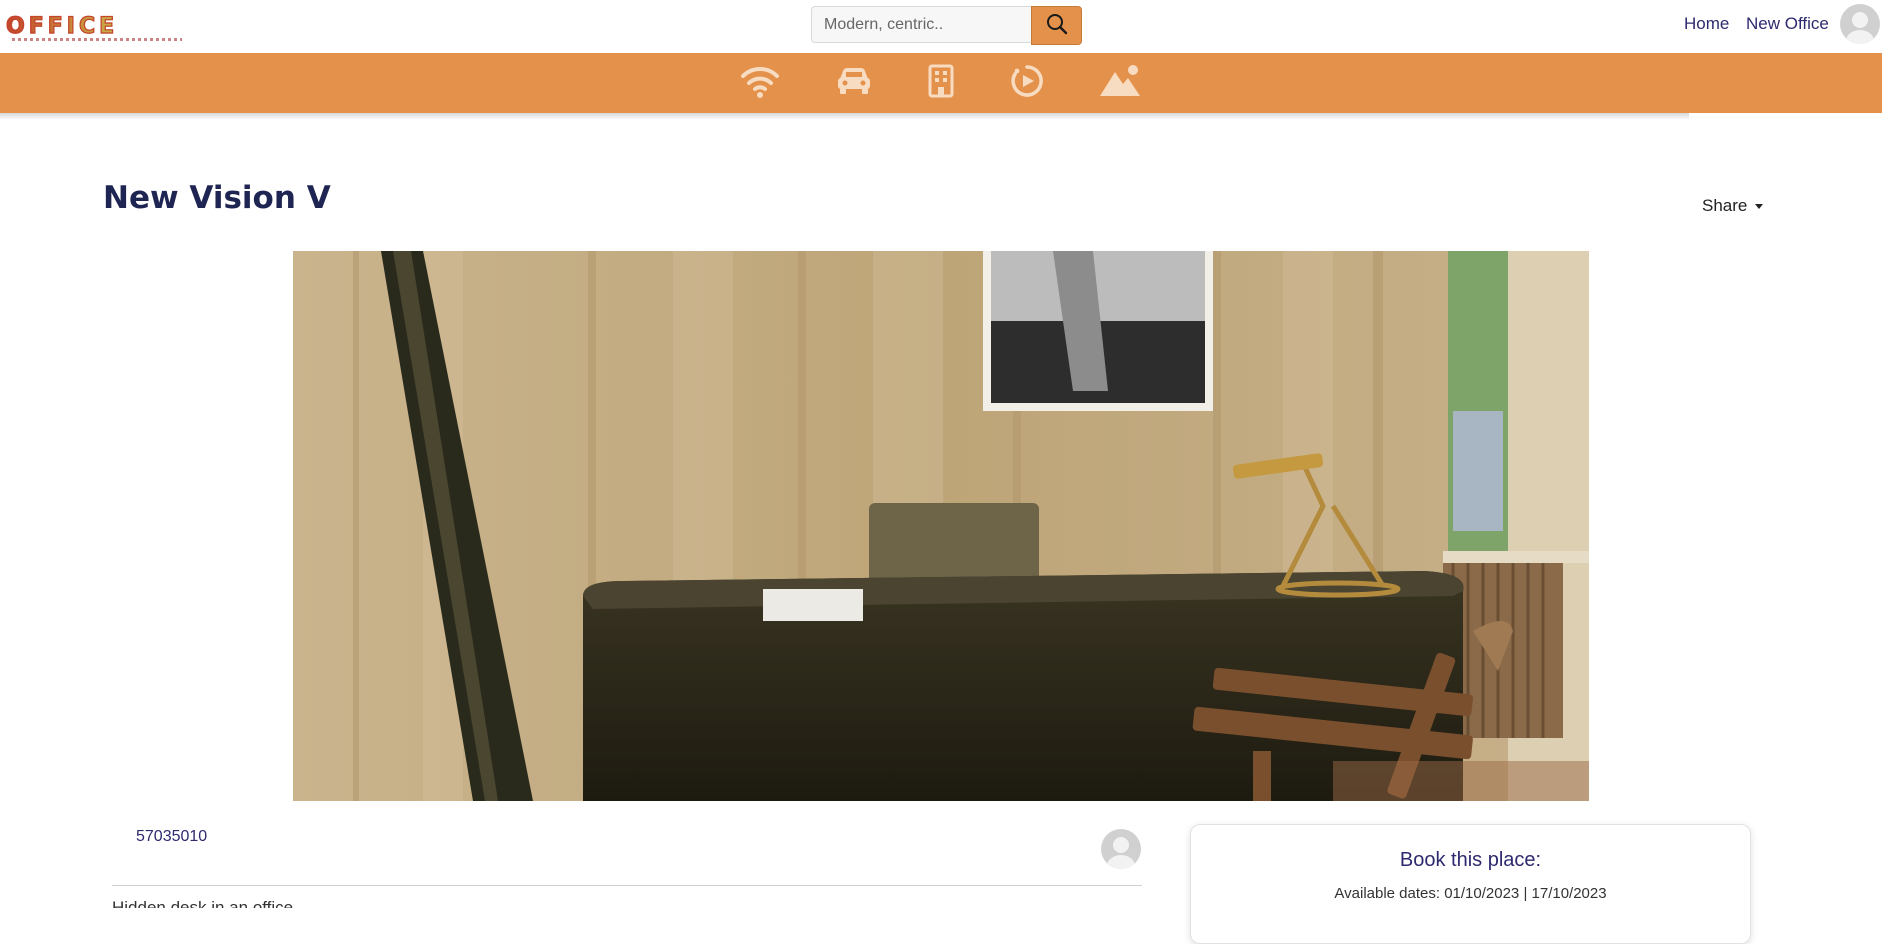  I want to click on amenity-wifi, so click(760, 83).